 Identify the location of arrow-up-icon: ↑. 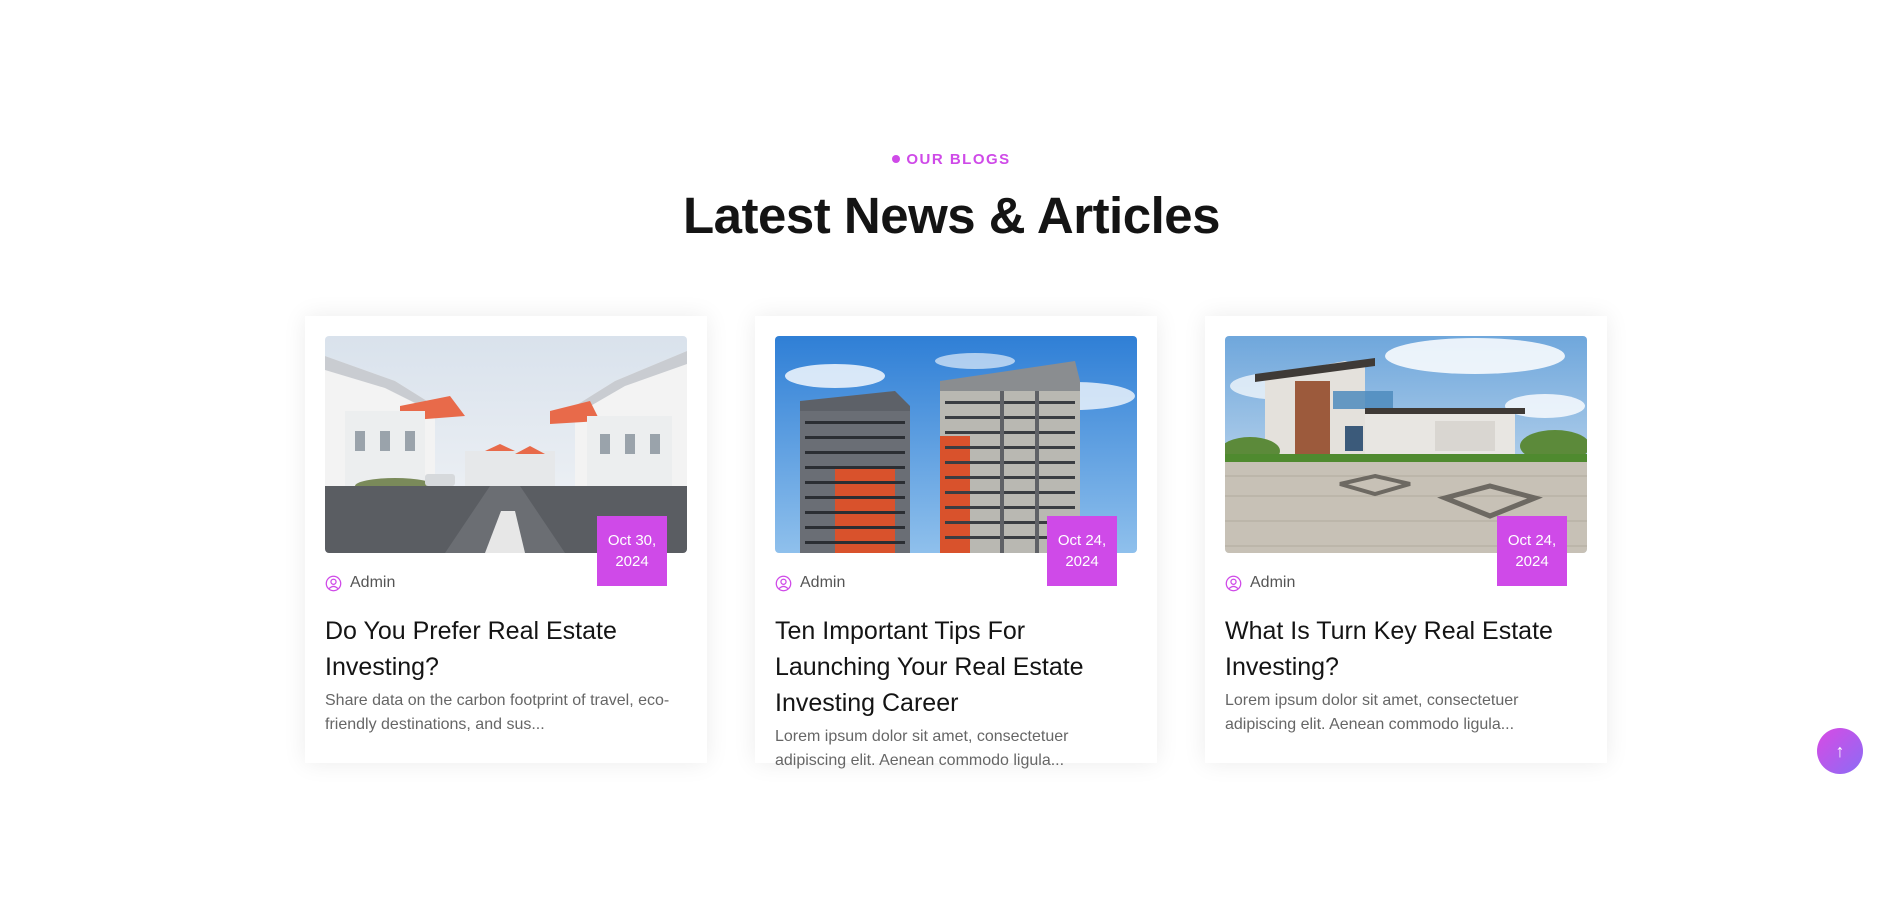
(1840, 750).